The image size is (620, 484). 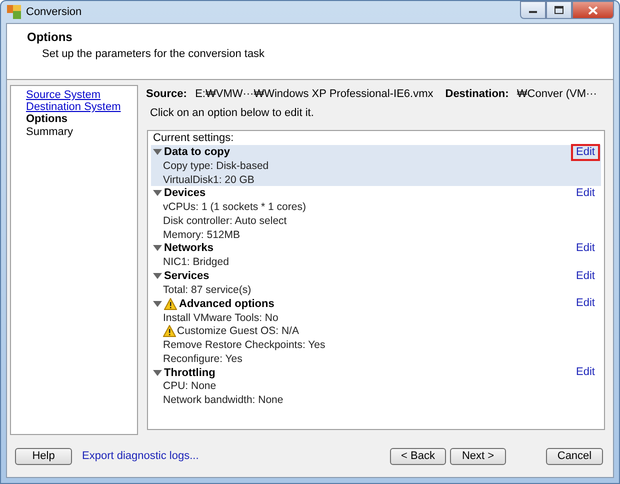 What do you see at coordinates (207, 290) in the screenshot?
I see `setting-value: Total: 87 service(s)` at bounding box center [207, 290].